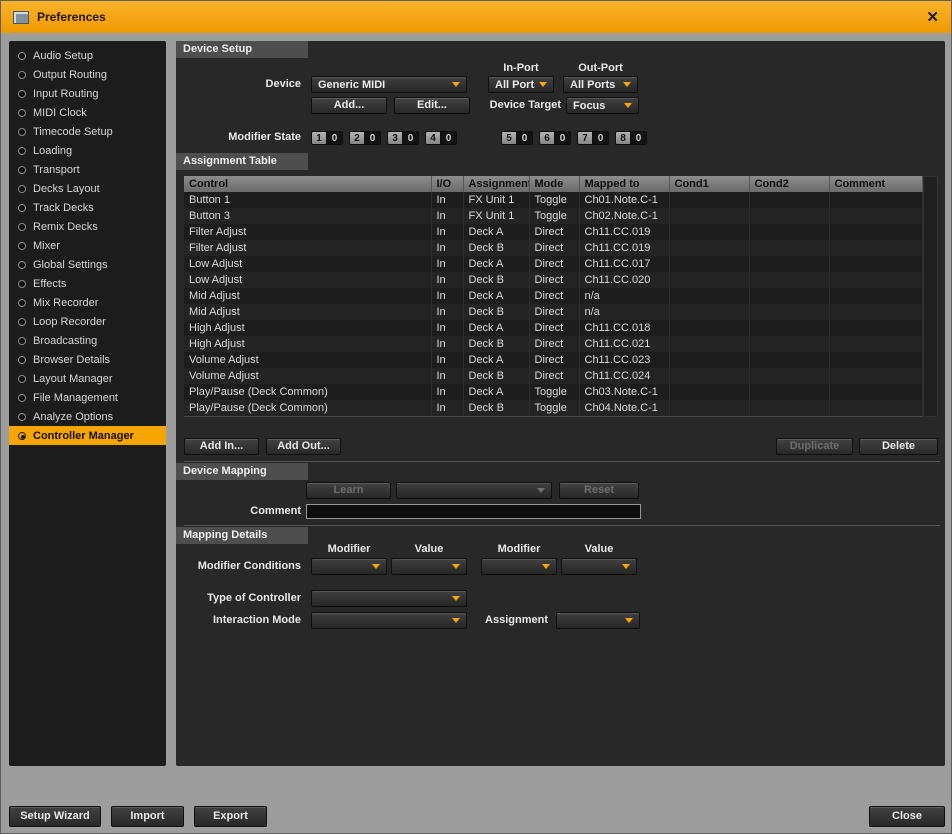 The height and width of the screenshot is (834, 952). I want to click on table-row: Mid Adjust In Deck B Direct n/a, so click(553, 312).